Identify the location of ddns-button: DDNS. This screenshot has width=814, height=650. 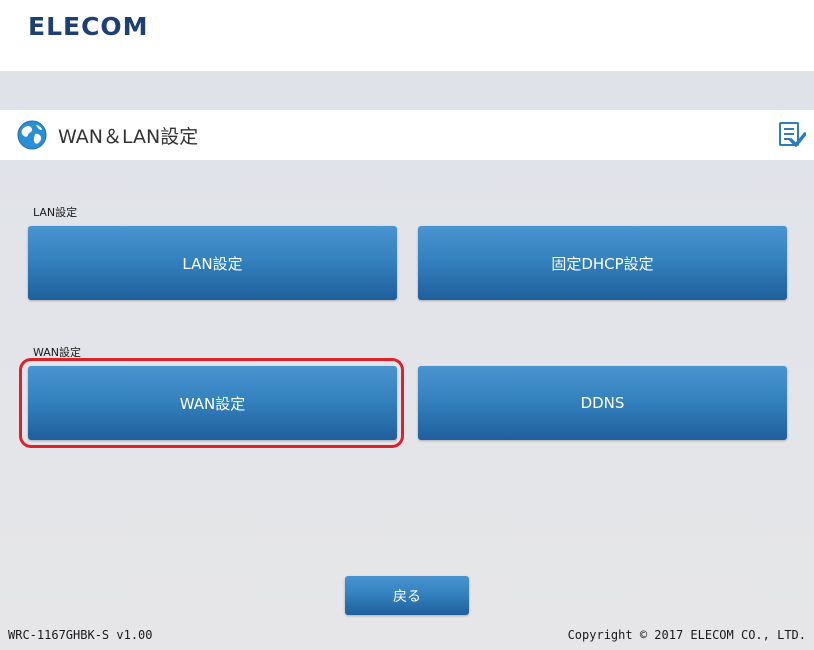
(602, 403).